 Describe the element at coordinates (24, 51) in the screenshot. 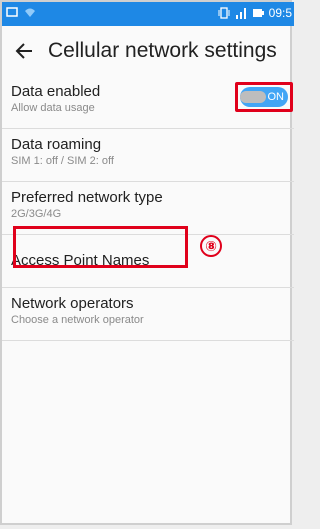

I see `arrow-back-icon` at that location.